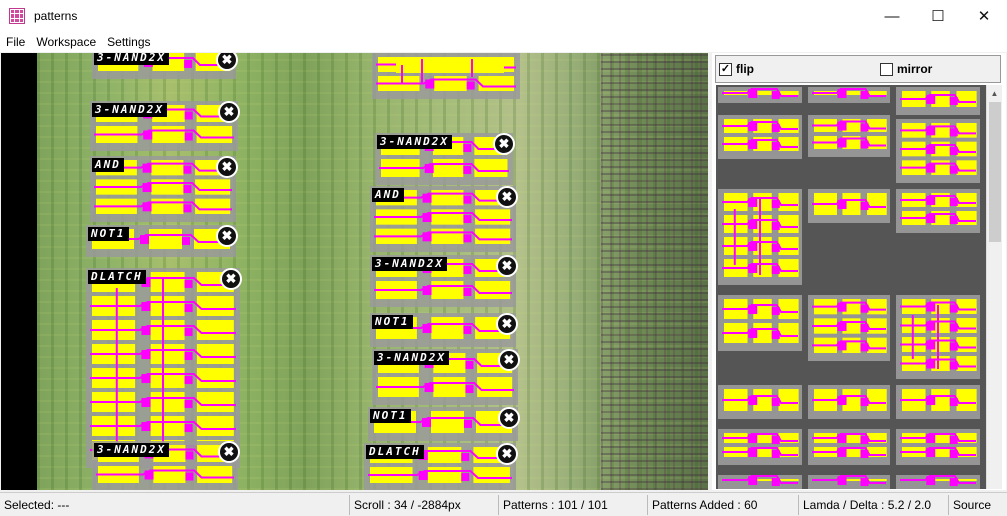 The height and width of the screenshot is (516, 1007). I want to click on die-image-texture, so click(654, 271).